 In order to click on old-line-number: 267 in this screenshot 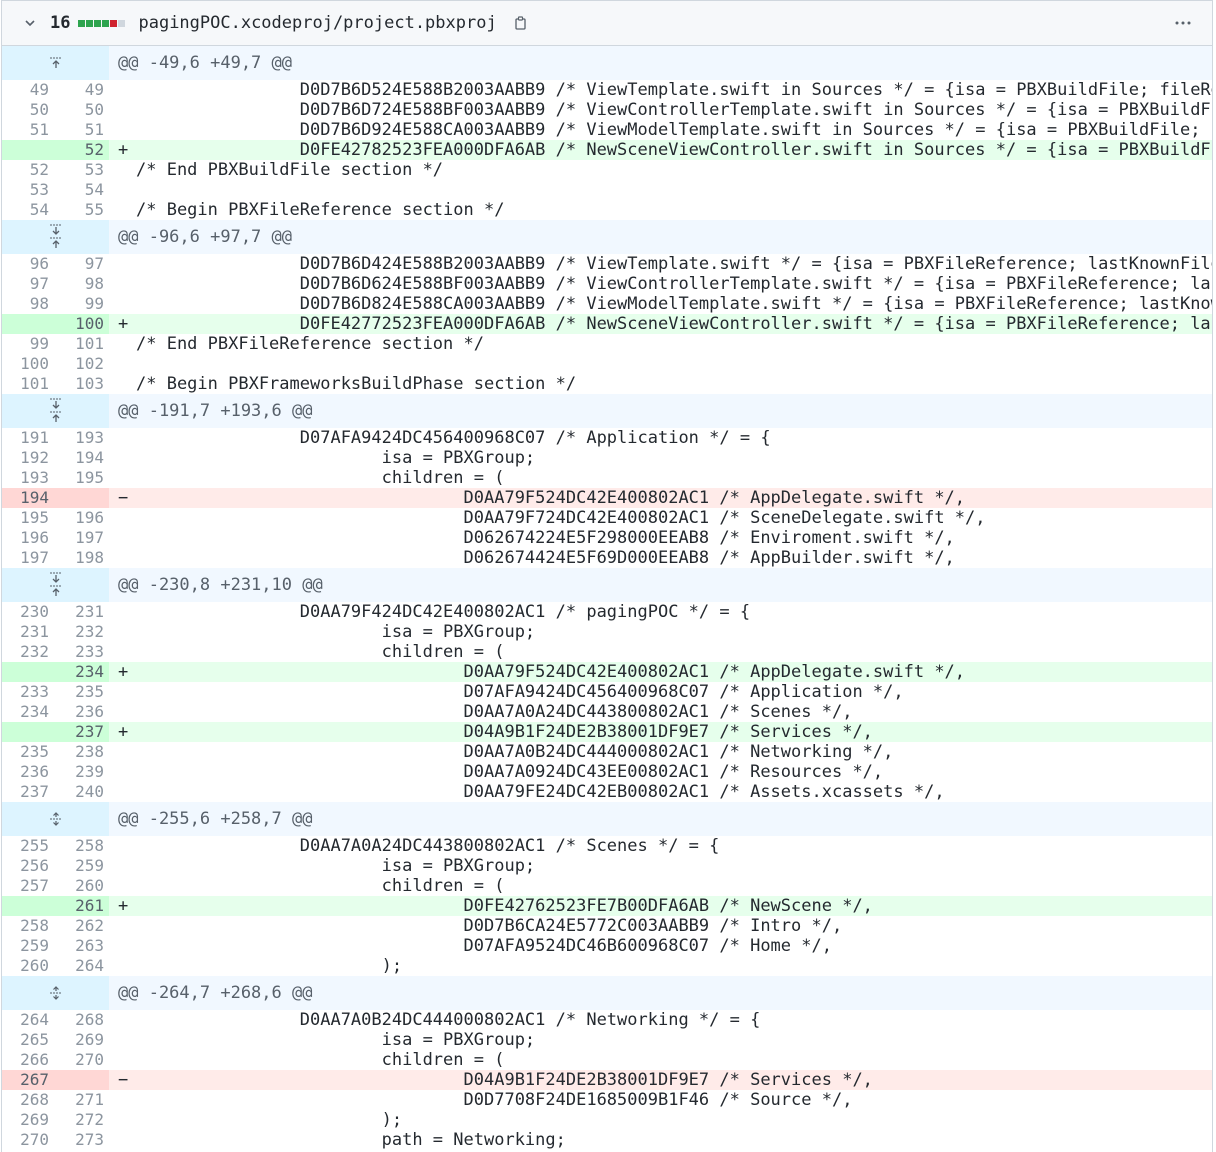, I will do `click(28, 1080)`.